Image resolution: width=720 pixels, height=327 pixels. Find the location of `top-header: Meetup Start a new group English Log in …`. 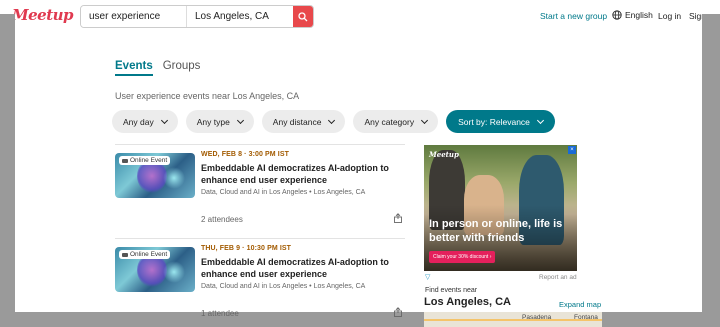

top-header: Meetup Start a new group English Log in … is located at coordinates (360, 16).